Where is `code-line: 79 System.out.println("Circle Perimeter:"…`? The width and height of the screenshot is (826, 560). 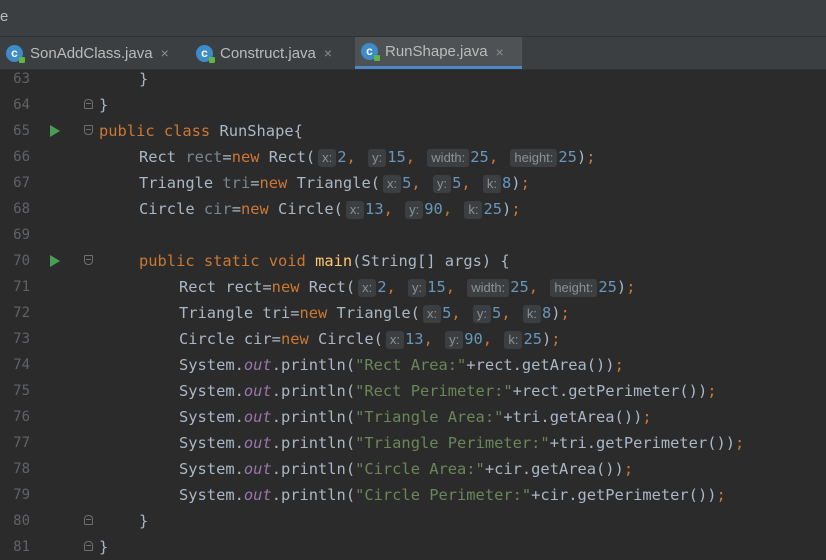 code-line: 79 System.out.println("Circle Perimeter:"… is located at coordinates (413, 495).